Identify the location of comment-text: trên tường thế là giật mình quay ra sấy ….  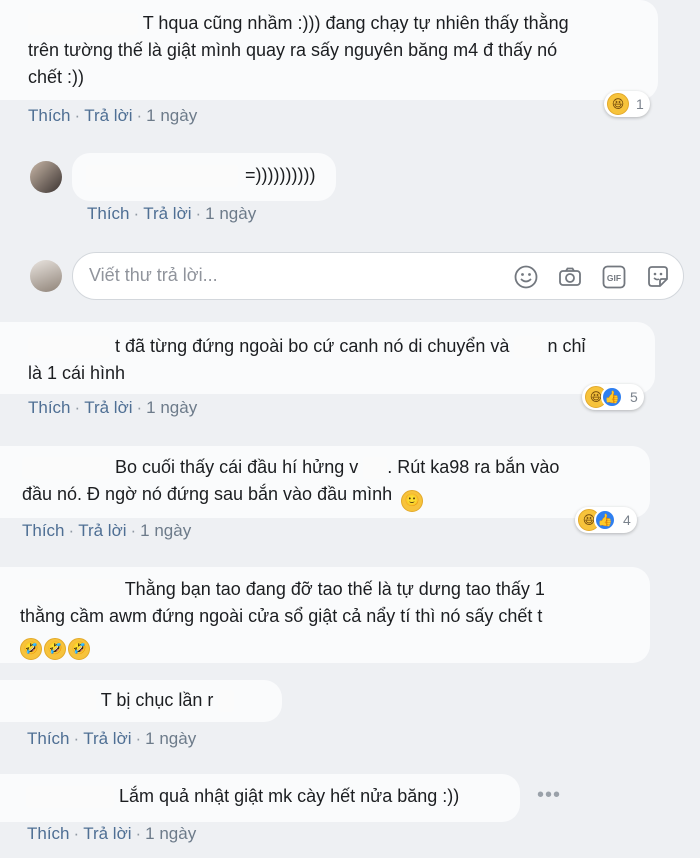
(293, 50).